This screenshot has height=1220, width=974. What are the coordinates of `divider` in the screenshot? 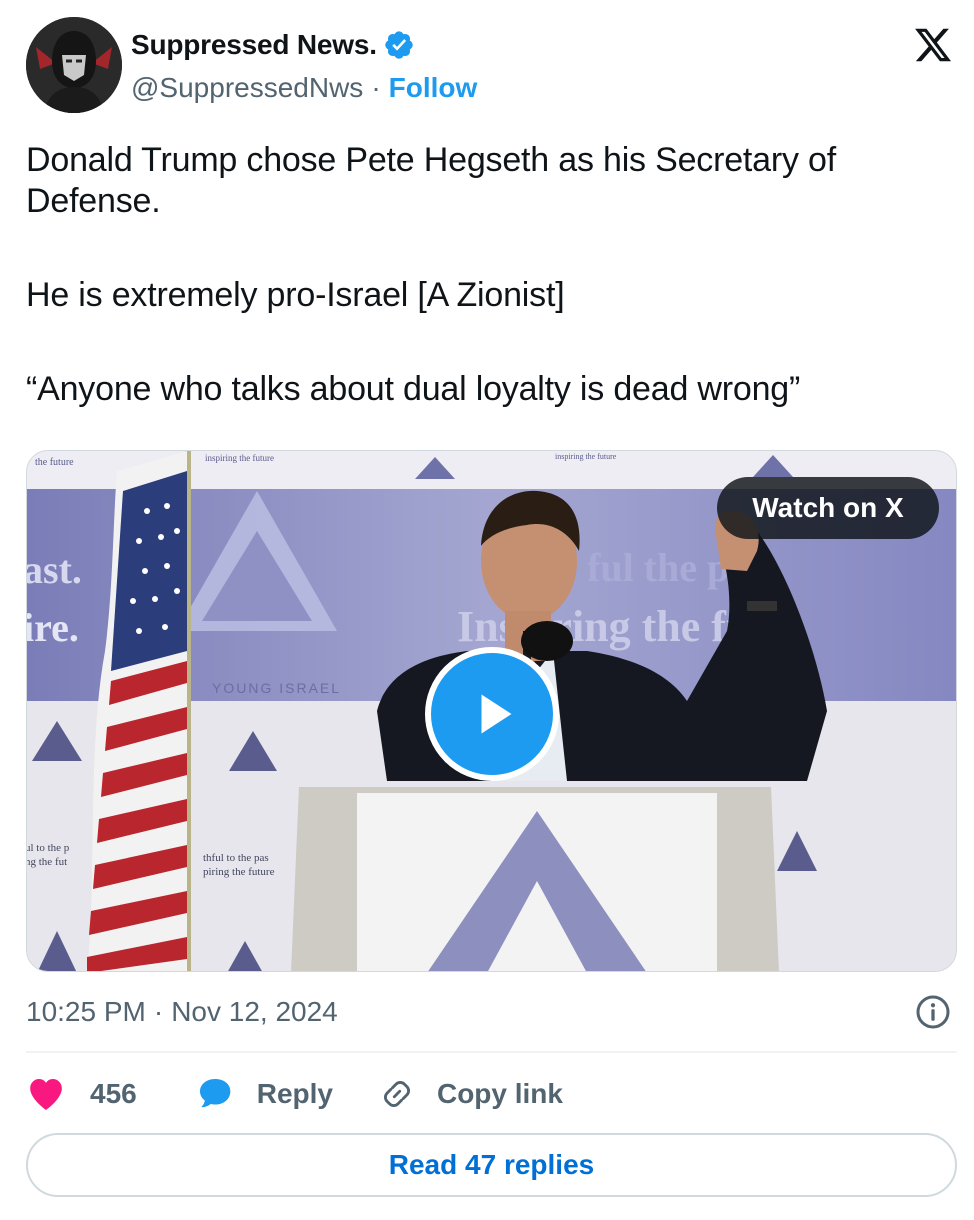 It's located at (491, 1052).